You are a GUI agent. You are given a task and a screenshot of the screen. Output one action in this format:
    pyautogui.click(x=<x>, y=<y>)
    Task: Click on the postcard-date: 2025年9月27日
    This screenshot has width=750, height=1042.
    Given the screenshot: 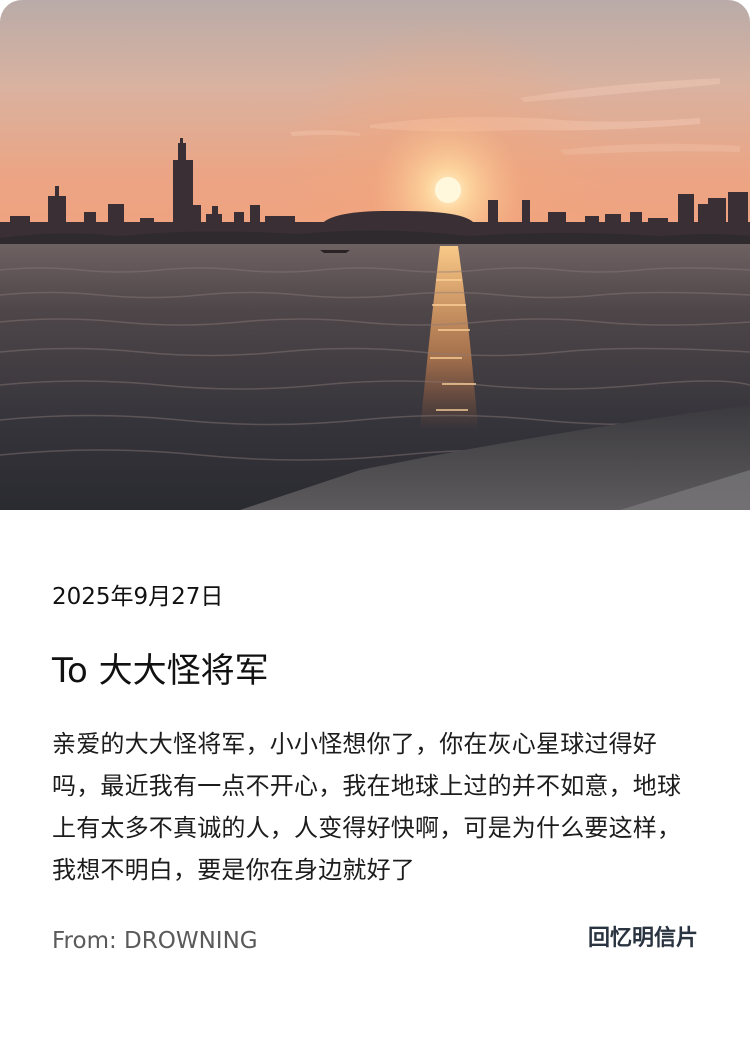 What is the action you would take?
    pyautogui.click(x=138, y=597)
    